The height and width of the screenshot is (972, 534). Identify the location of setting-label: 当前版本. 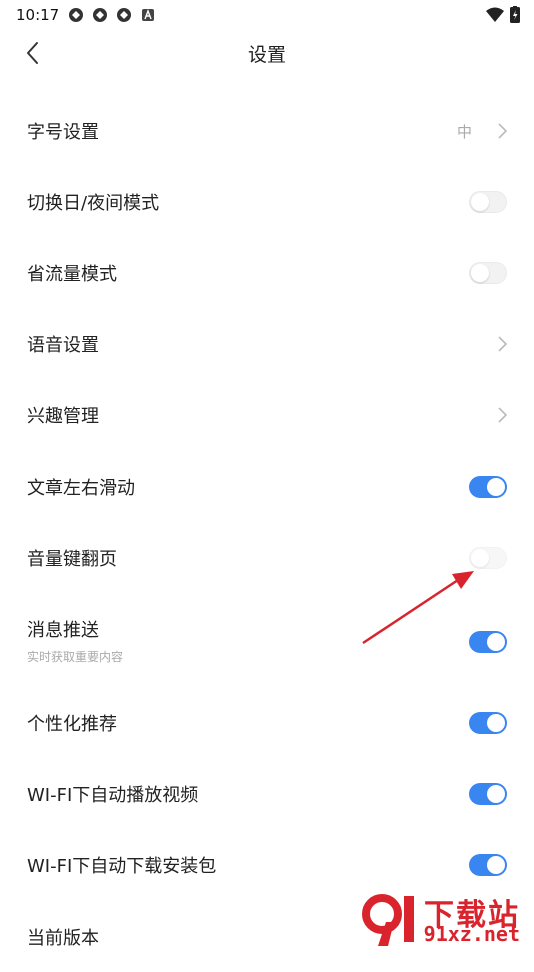
(63, 938).